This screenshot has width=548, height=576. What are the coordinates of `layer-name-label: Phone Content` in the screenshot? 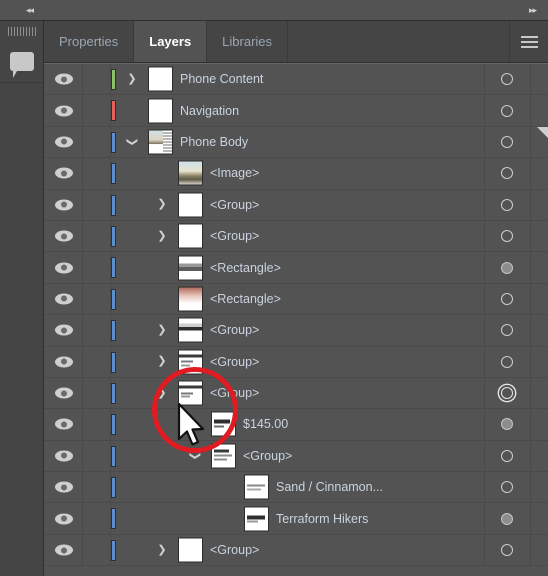 It's located at (221, 79).